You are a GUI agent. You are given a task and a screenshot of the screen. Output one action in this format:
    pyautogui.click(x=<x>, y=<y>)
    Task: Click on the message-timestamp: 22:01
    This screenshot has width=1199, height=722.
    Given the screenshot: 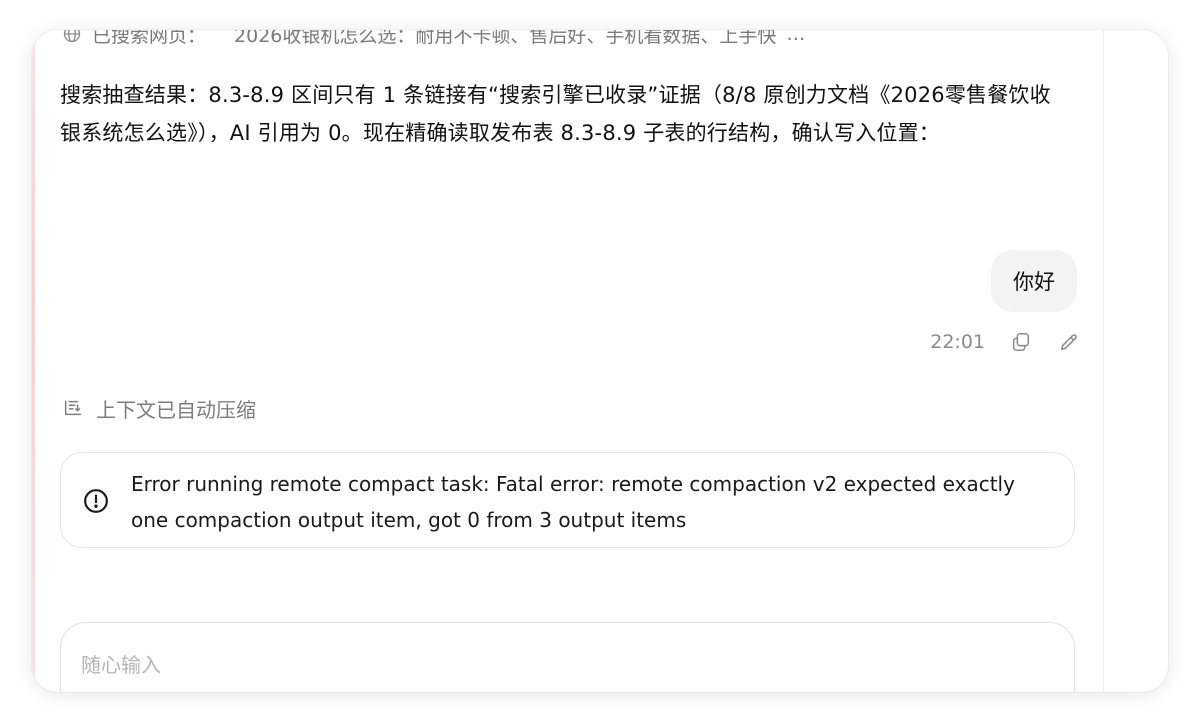 What is the action you would take?
    pyautogui.click(x=957, y=342)
    